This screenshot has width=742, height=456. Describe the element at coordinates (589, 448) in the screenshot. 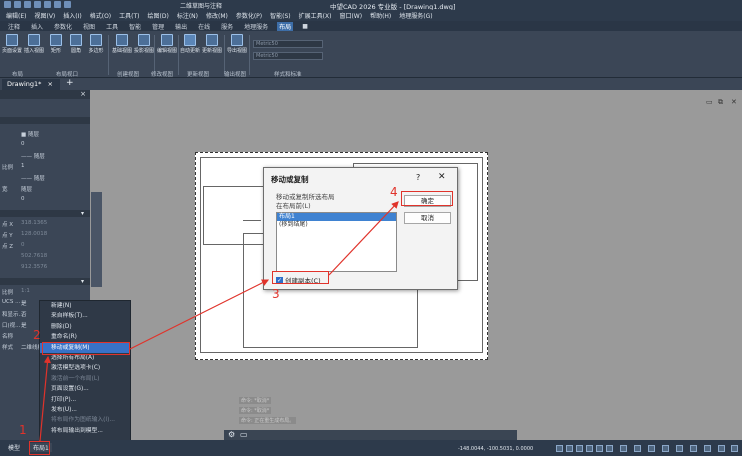

I see `polar-icon` at that location.